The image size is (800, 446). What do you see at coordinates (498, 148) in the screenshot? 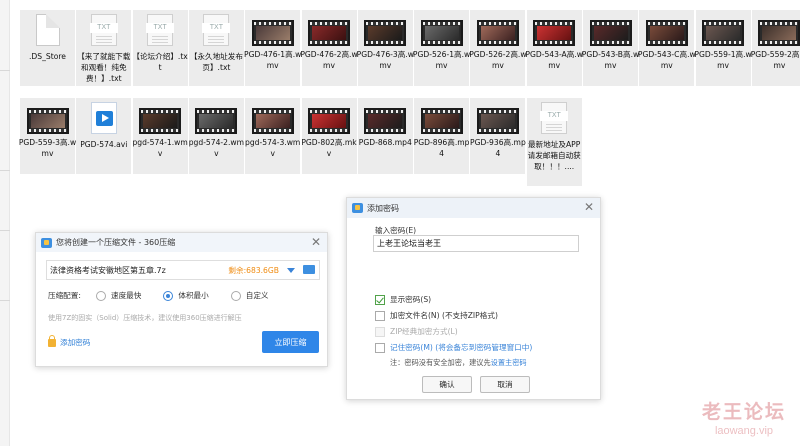
I see `file-name: PGD-936高.mp4` at bounding box center [498, 148].